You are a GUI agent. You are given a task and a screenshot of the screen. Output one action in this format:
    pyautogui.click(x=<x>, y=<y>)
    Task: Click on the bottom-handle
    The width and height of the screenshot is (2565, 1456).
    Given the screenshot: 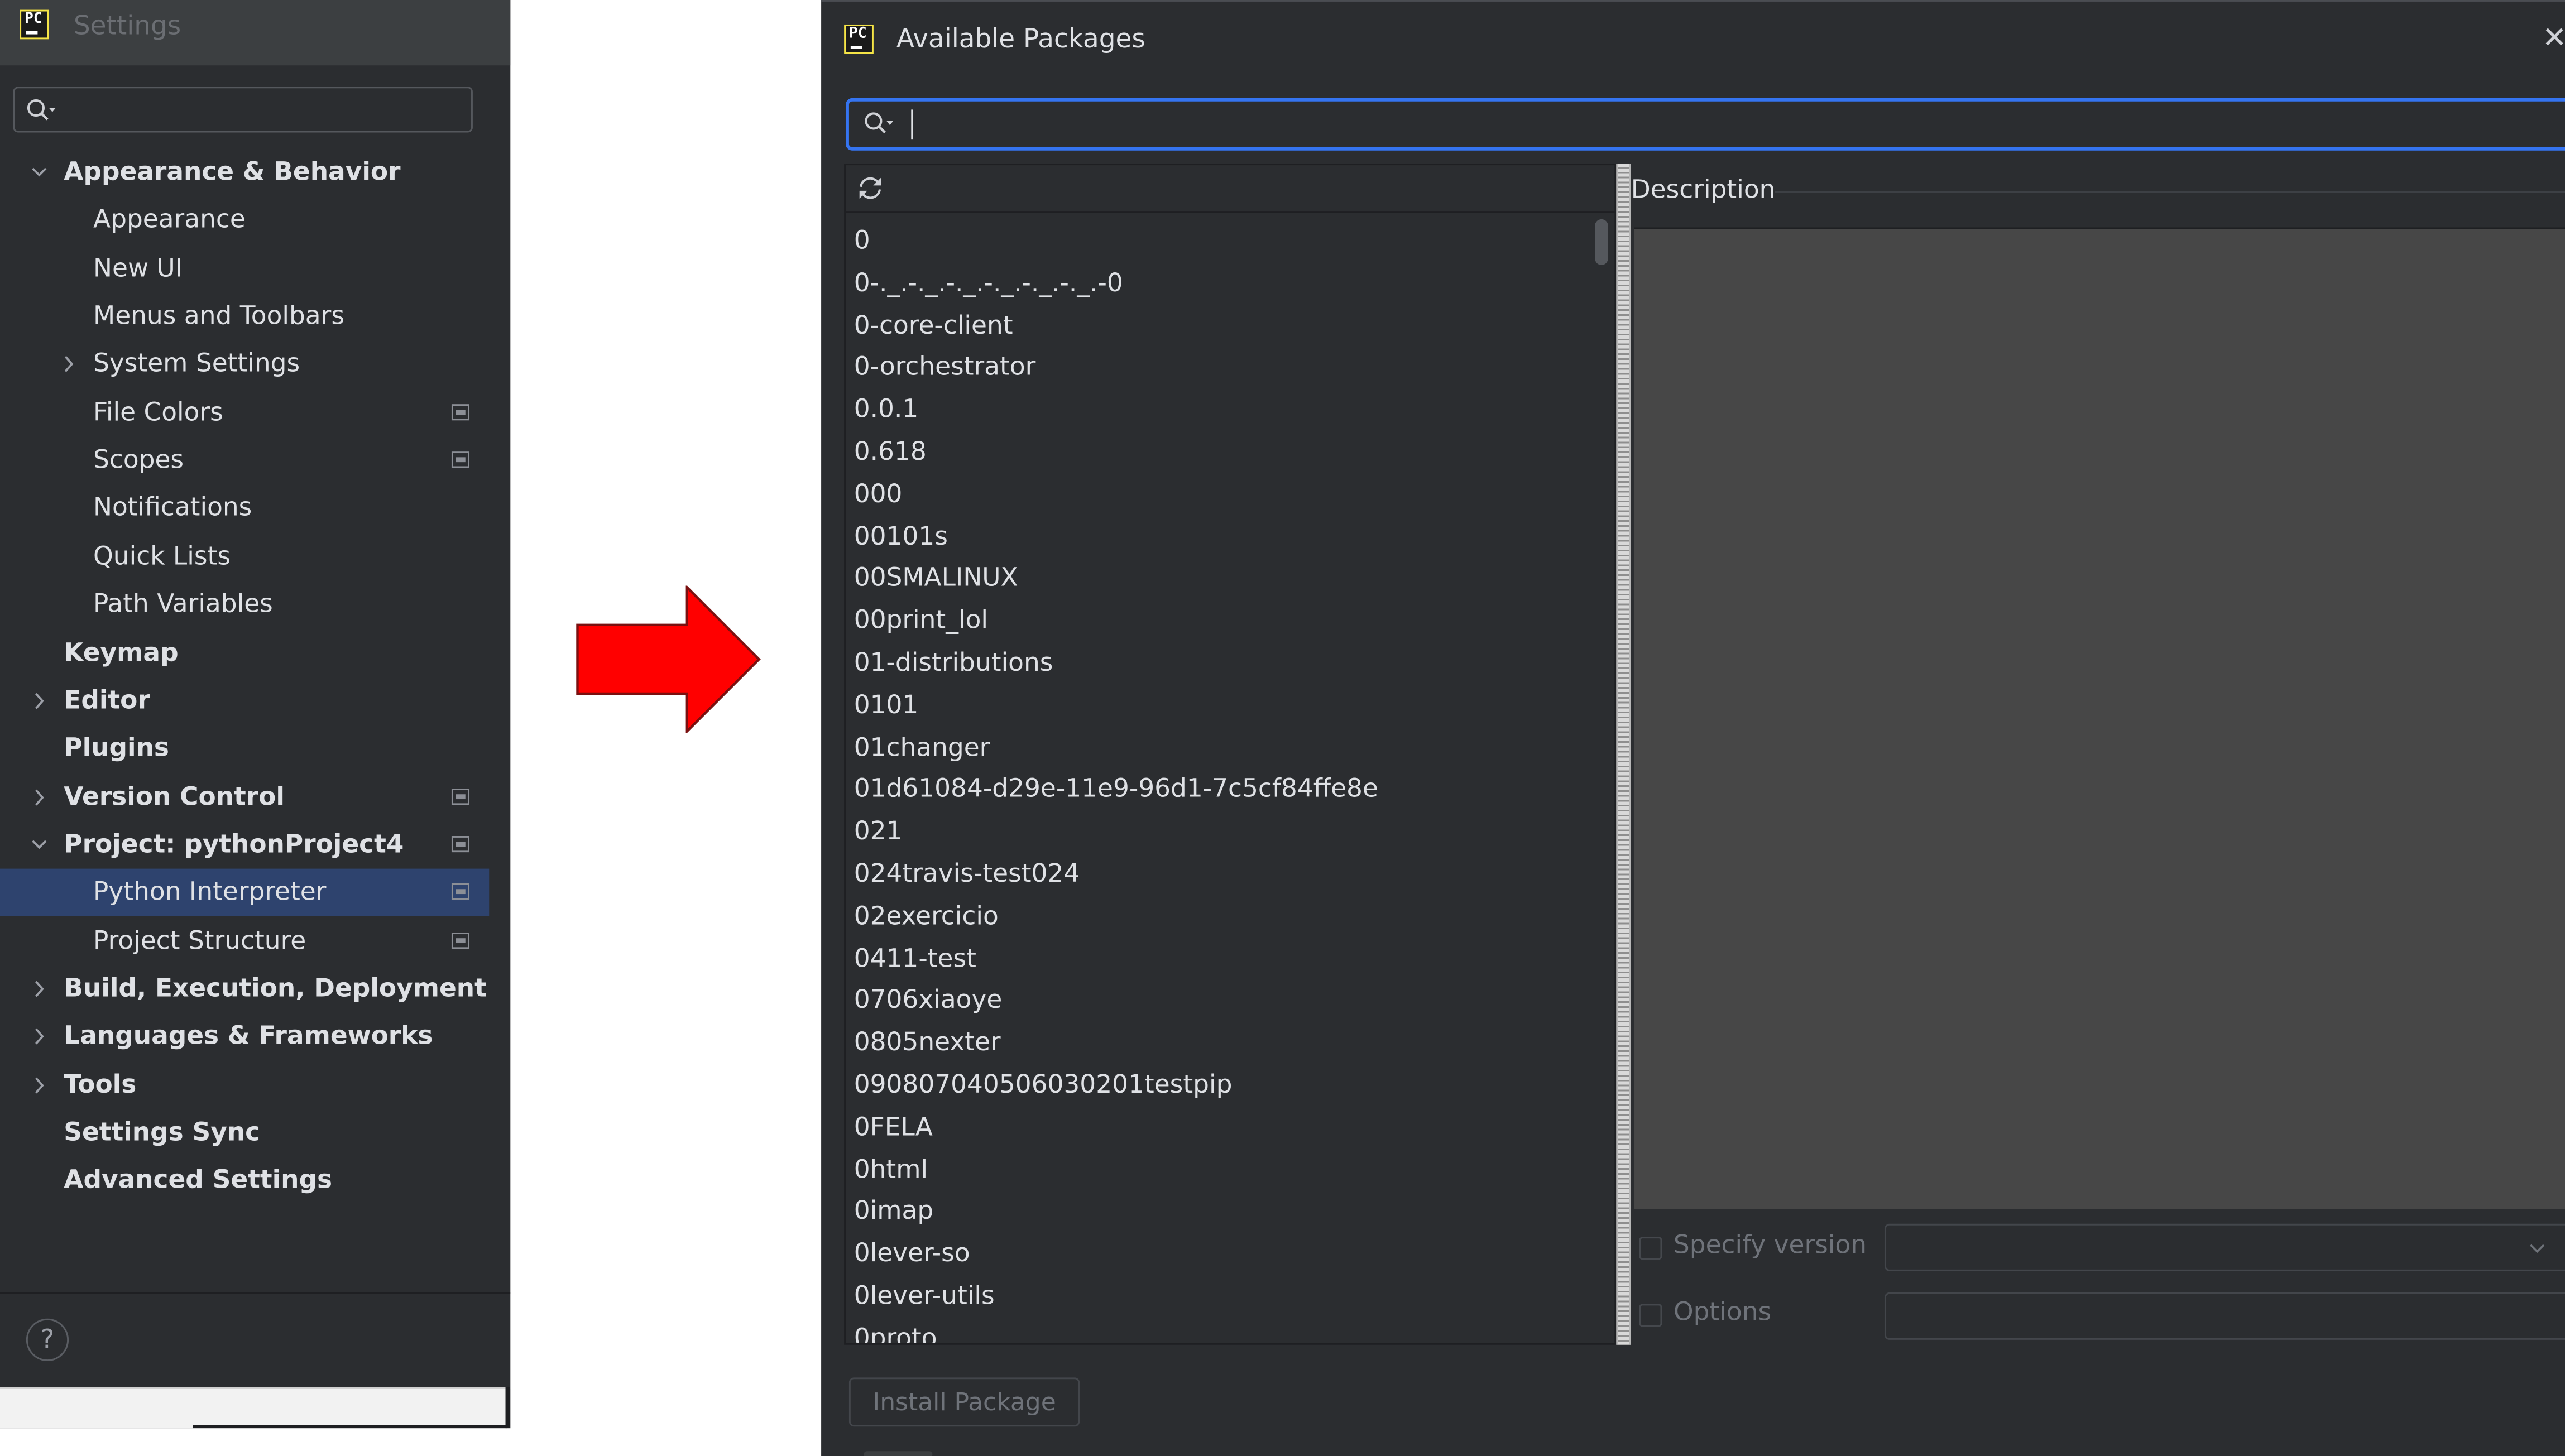 What is the action you would take?
    pyautogui.click(x=898, y=1453)
    